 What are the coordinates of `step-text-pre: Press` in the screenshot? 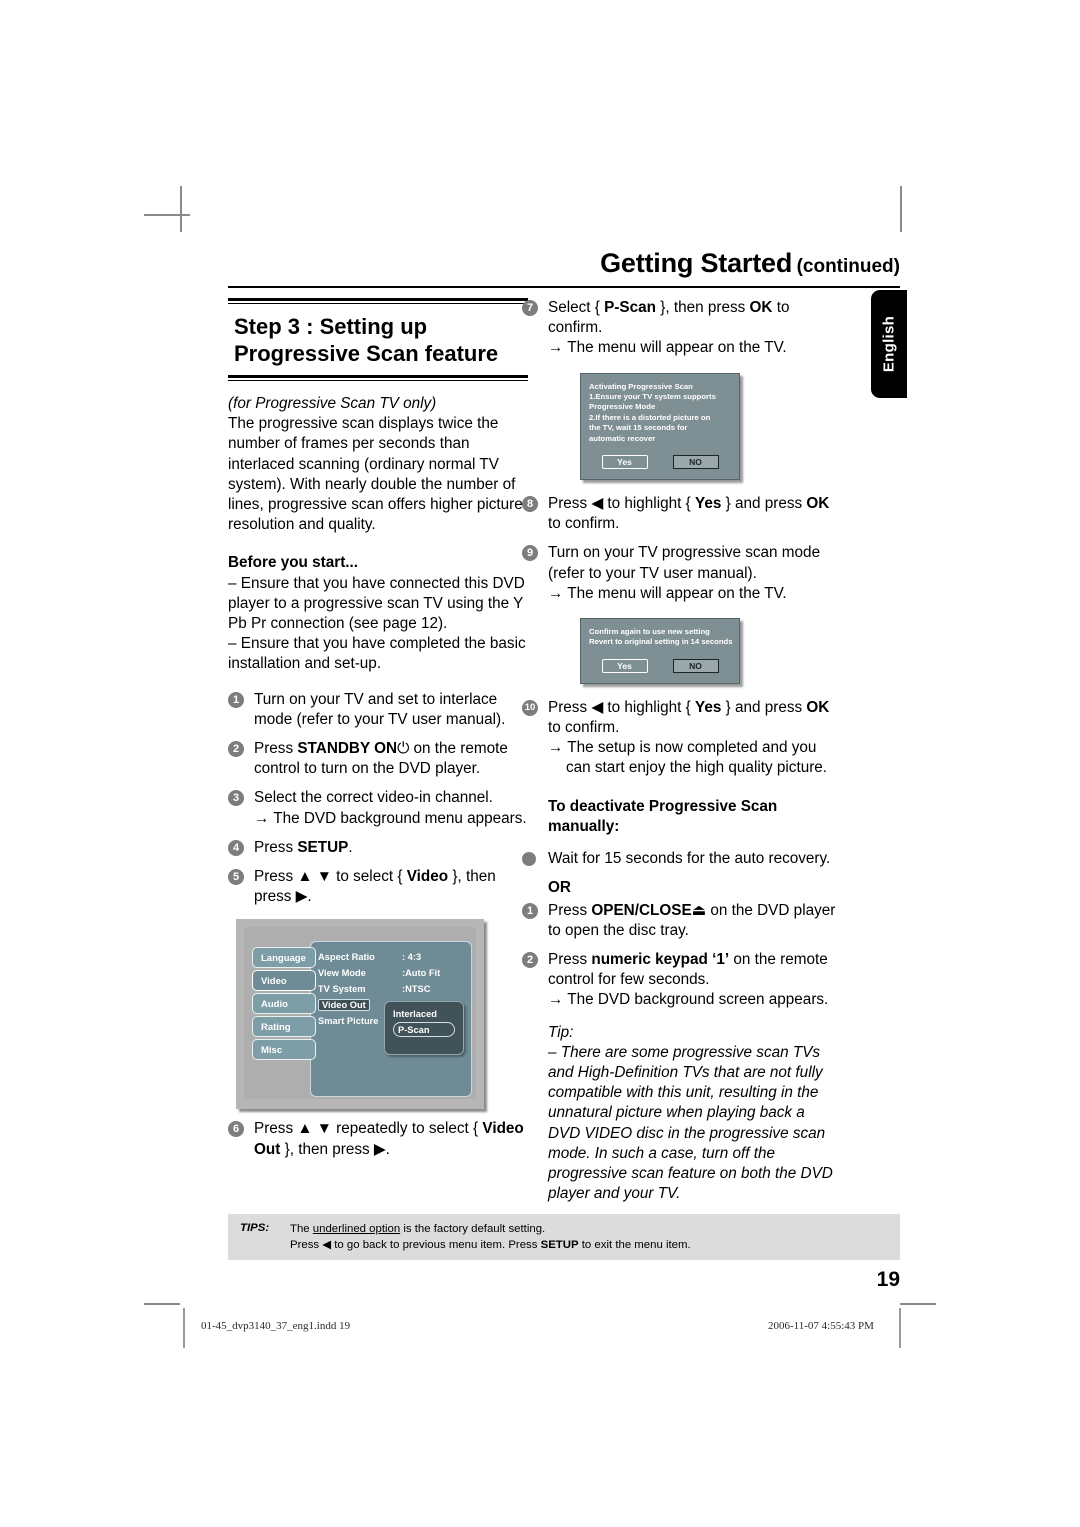 It's located at (276, 847).